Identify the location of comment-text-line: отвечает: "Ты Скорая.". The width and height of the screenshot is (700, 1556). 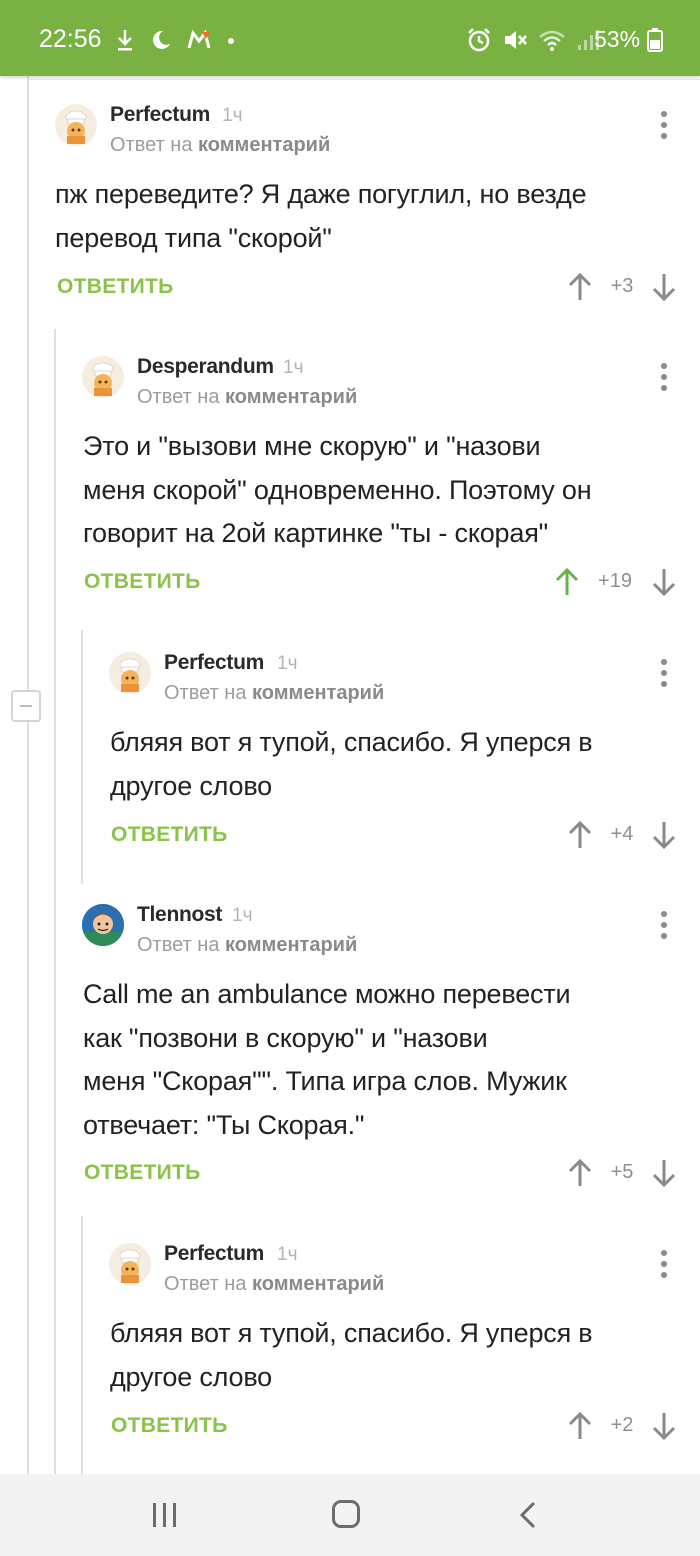
(224, 1124).